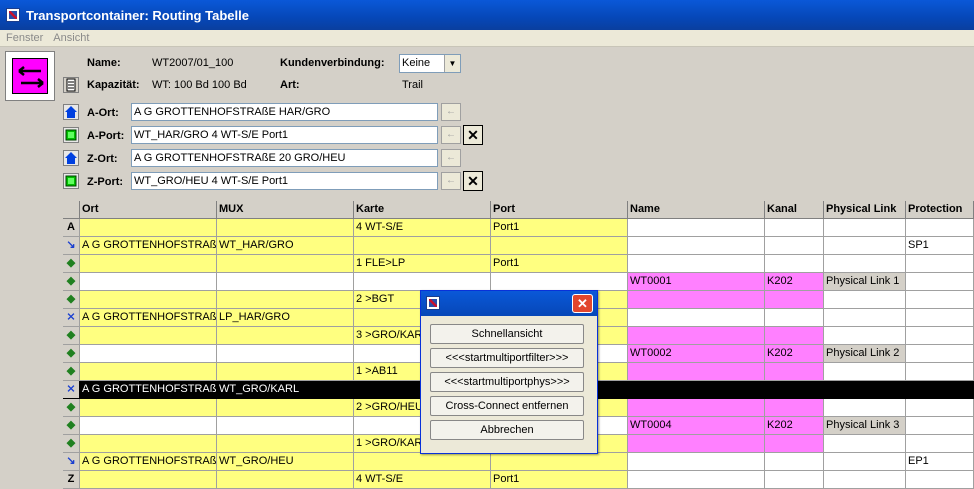  I want to click on startmultiportphys-button: <<<startmultiportphys>>>, so click(507, 382).